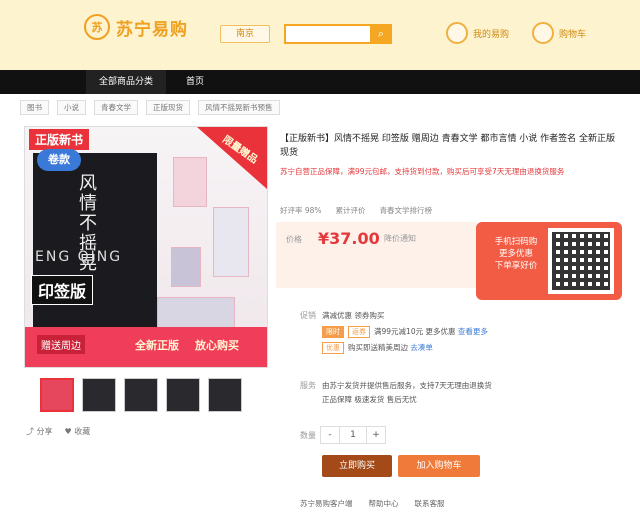  Describe the element at coordinates (415, 331) in the screenshot. I see `promo-detail-text: 满99元减10元 更多优惠` at that location.